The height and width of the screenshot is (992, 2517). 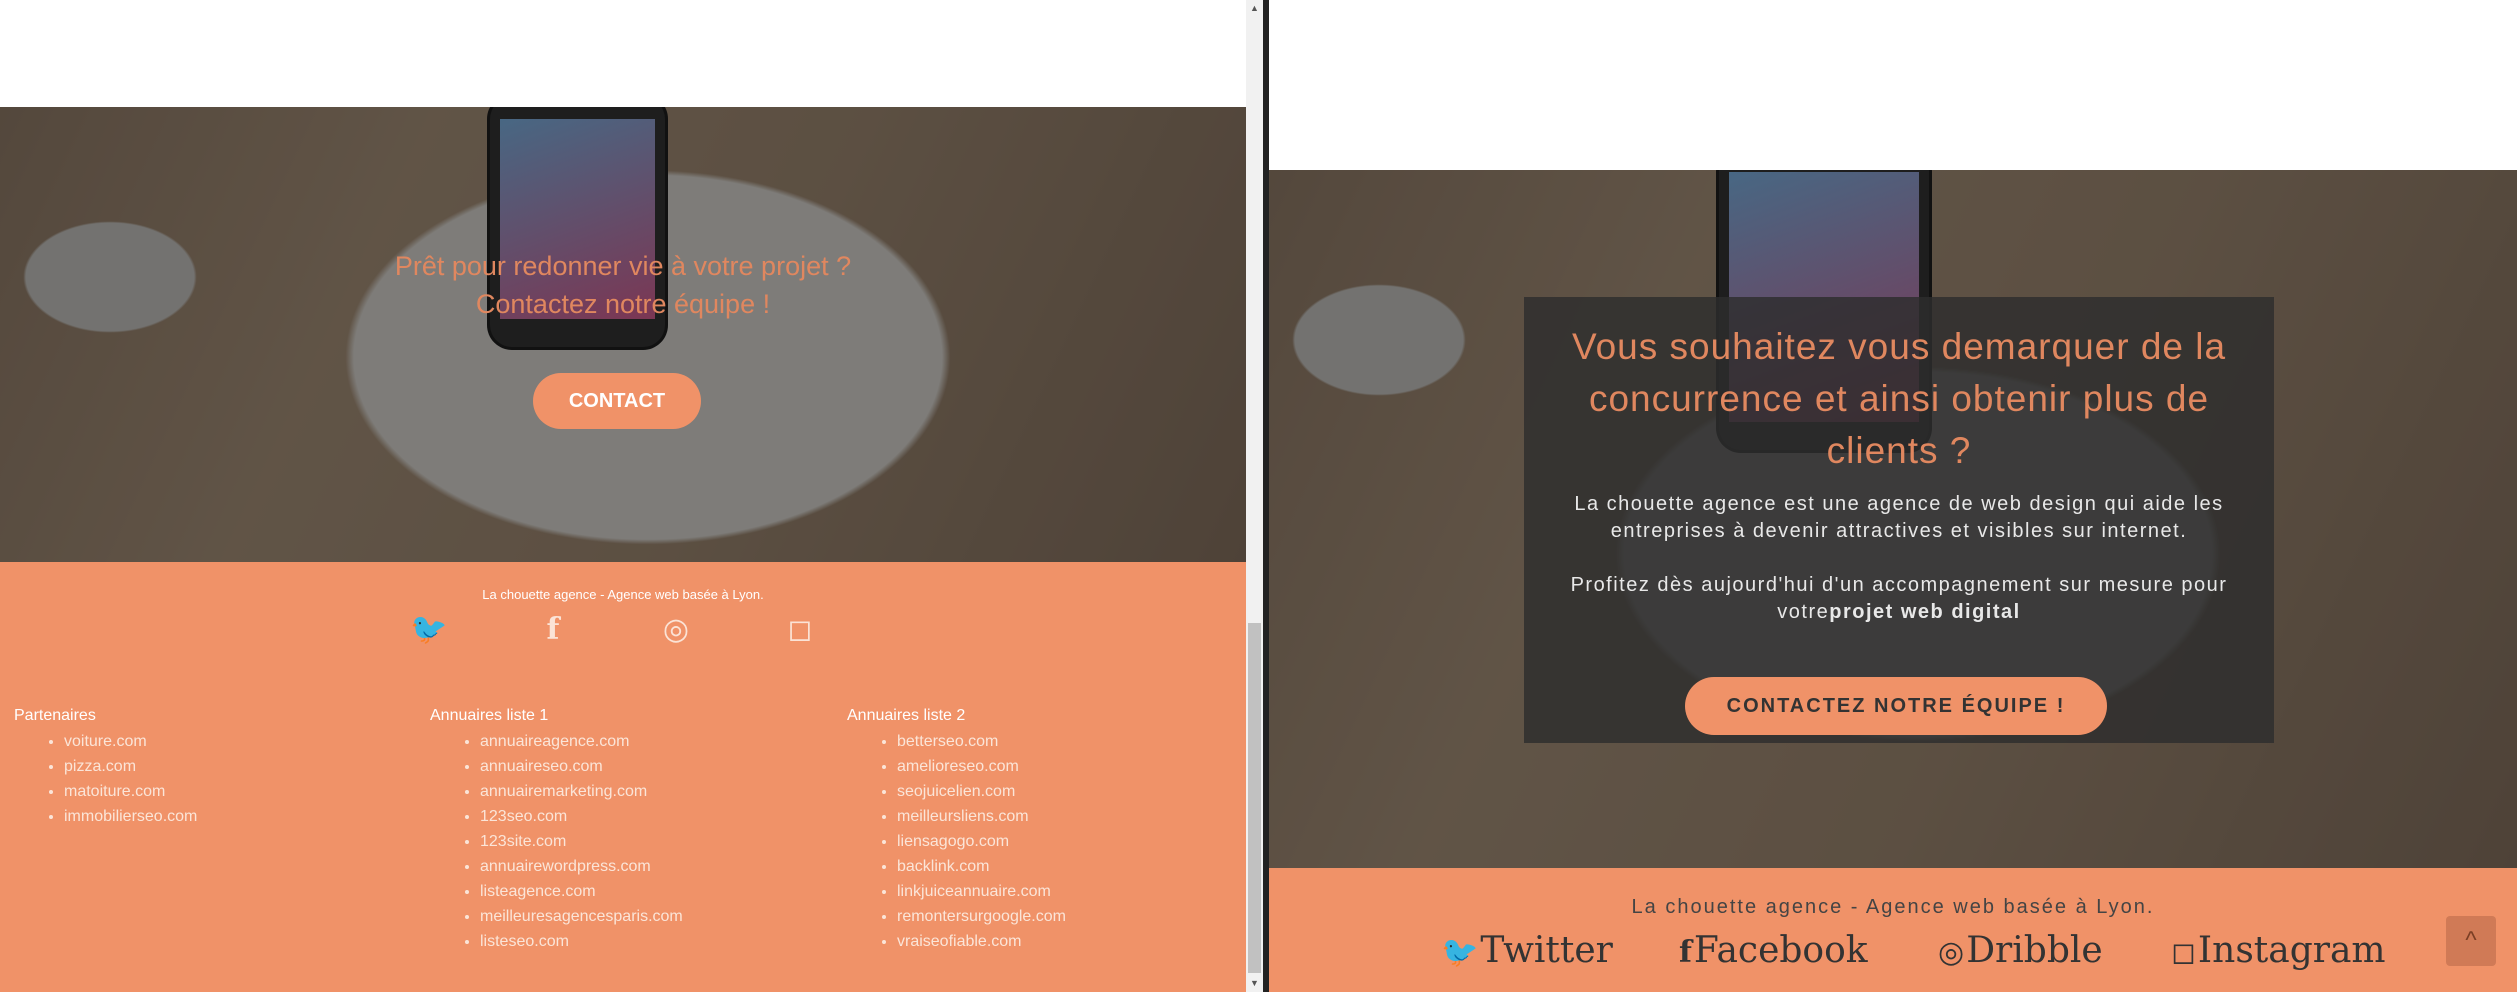 What do you see at coordinates (906, 715) in the screenshot?
I see `column-title: Annuaires liste 2` at bounding box center [906, 715].